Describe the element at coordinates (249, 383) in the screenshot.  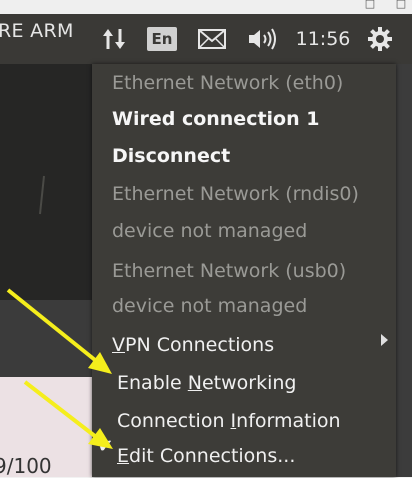
I see `menu-item-label: etworking` at that location.